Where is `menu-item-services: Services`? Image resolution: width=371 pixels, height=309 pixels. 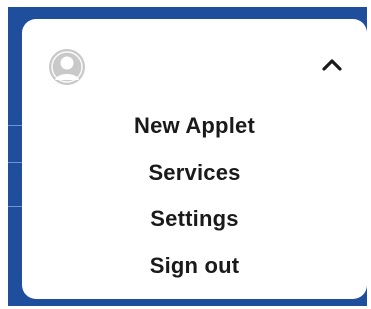 menu-item-services: Services is located at coordinates (194, 173).